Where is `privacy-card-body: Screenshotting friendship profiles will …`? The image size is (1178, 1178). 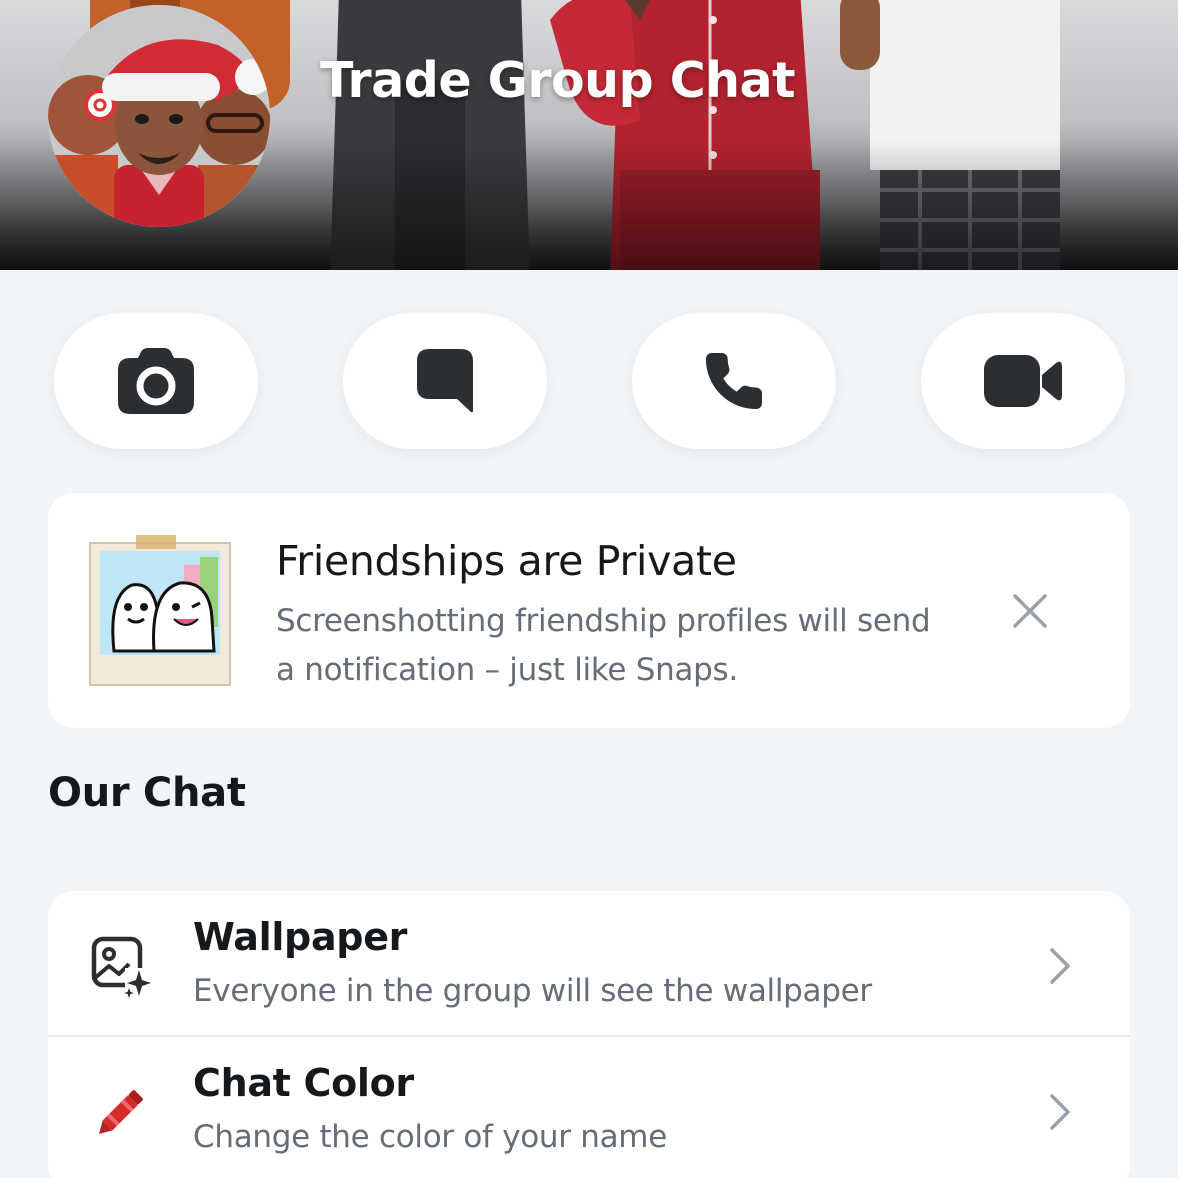 privacy-card-body: Screenshotting friendship profiles will … is located at coordinates (603, 645).